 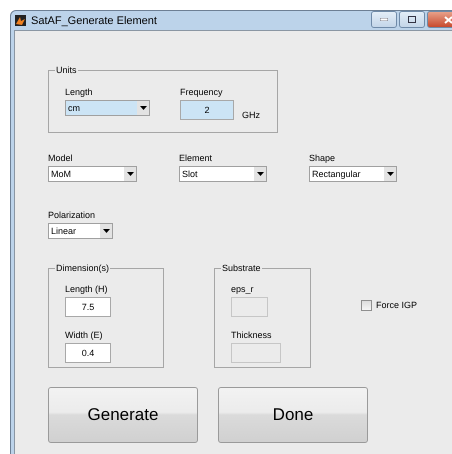 I want to click on dropdown: Slot, so click(x=223, y=174).